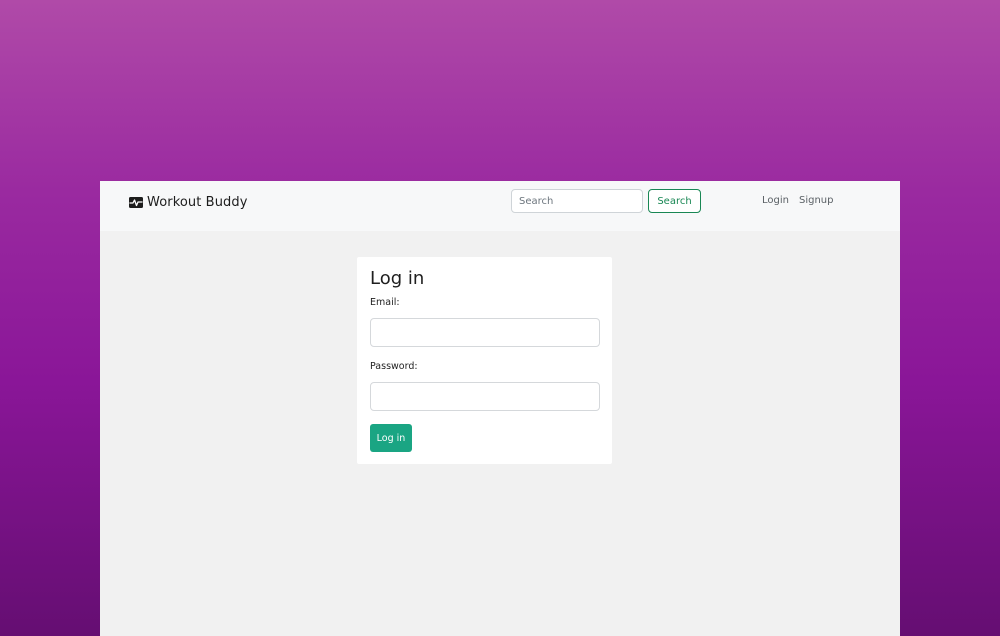 The width and height of the screenshot is (1000, 636). I want to click on login-title: Log in, so click(397, 278).